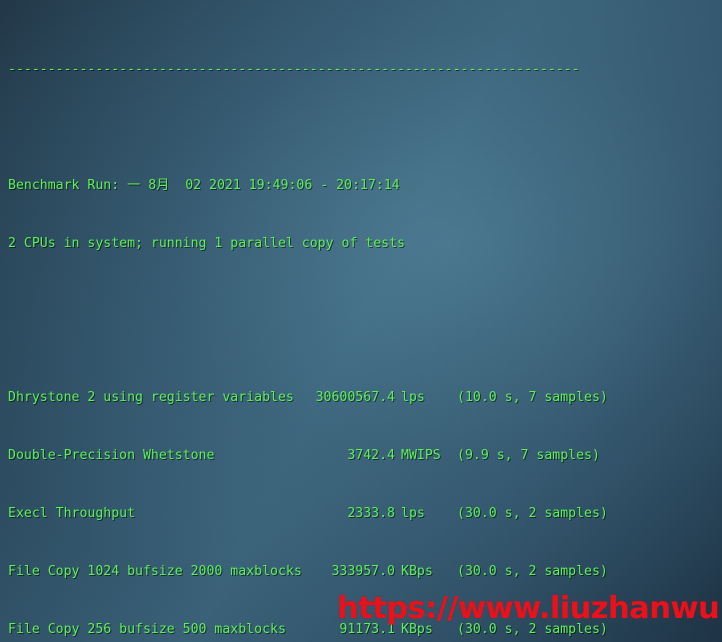 The width and height of the screenshot is (722, 642). Describe the element at coordinates (417, 572) in the screenshot. I see `result-unit: KBps` at that location.